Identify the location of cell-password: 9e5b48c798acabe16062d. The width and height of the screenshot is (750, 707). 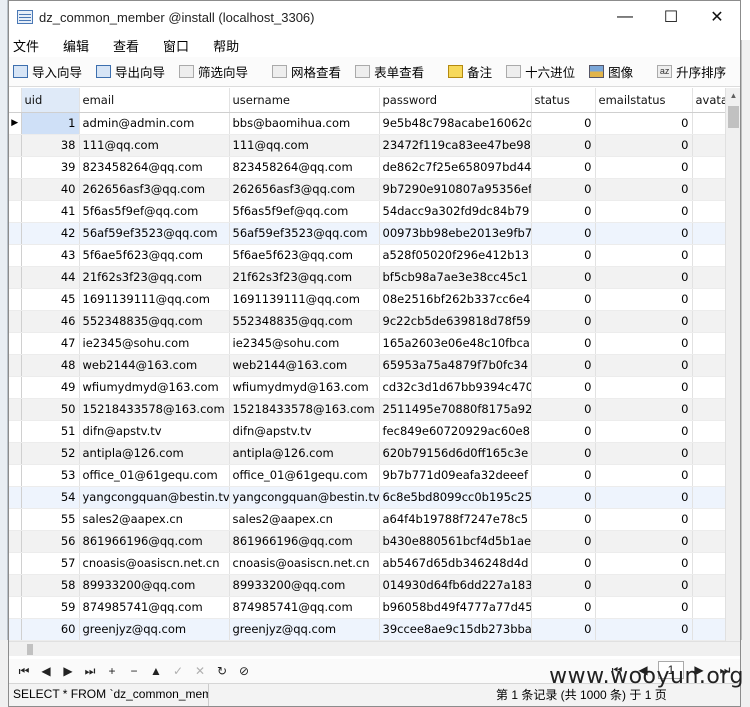
(455, 123).